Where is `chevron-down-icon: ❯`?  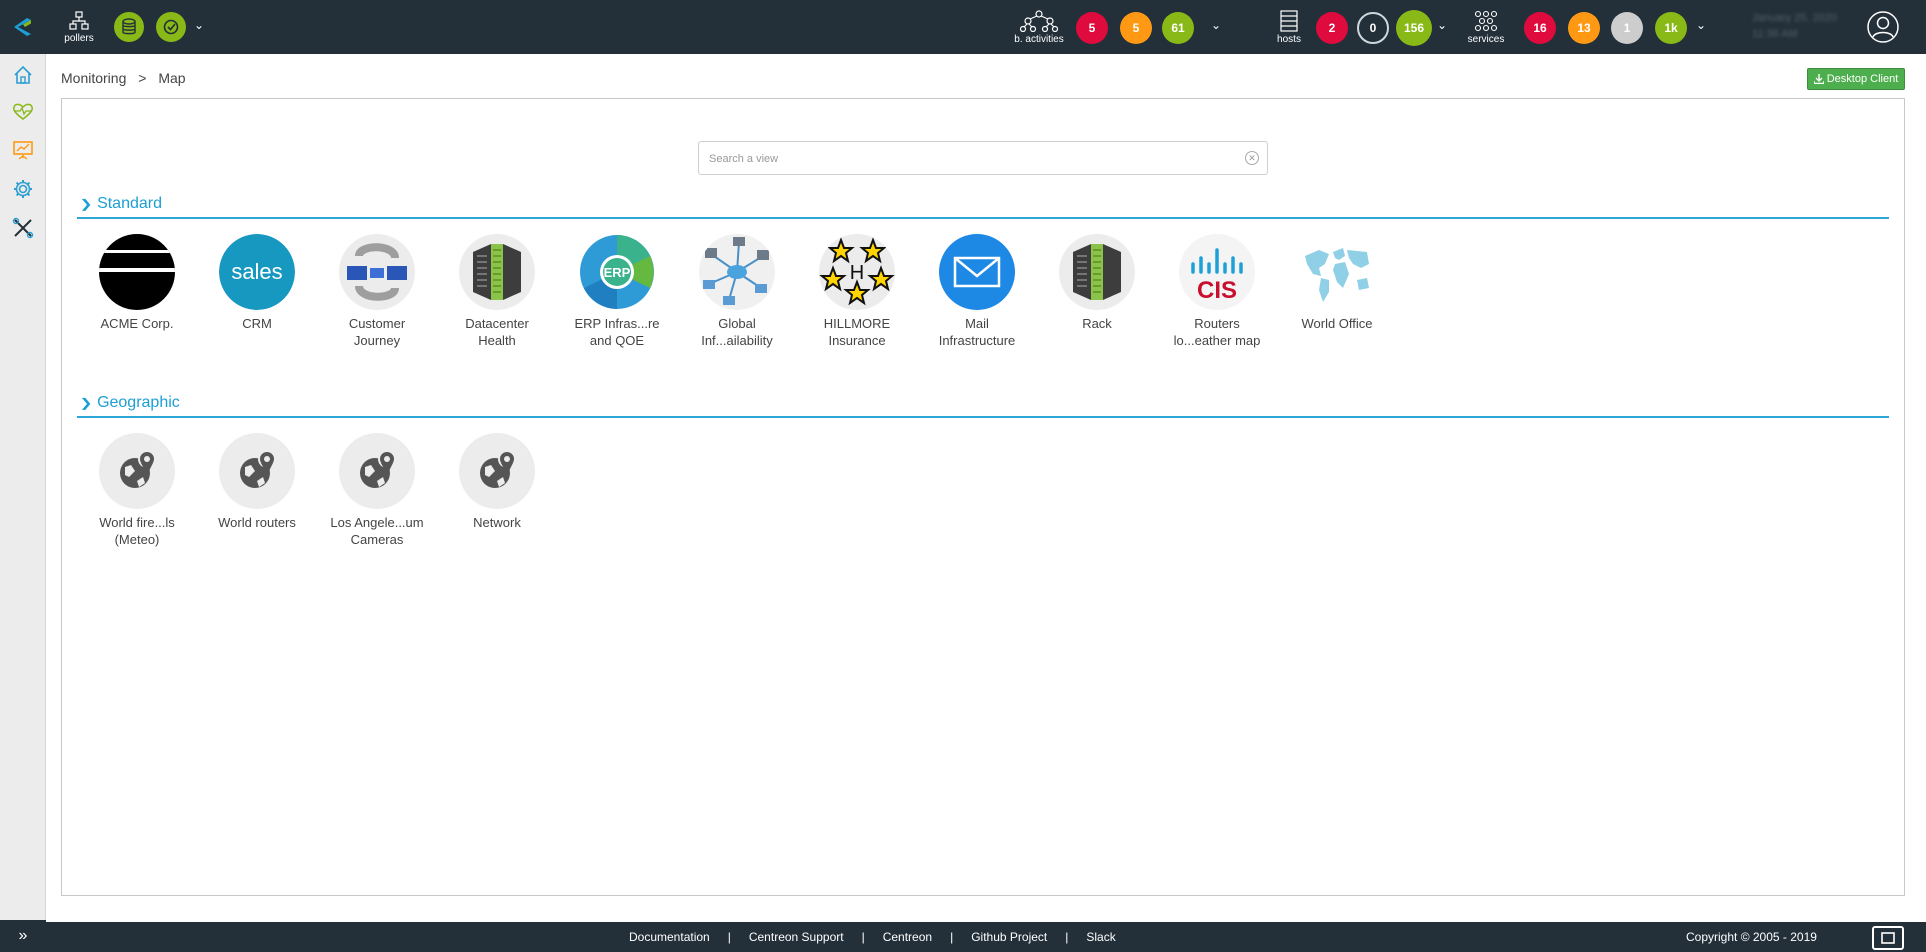
chevron-down-icon: ❯ is located at coordinates (86, 204).